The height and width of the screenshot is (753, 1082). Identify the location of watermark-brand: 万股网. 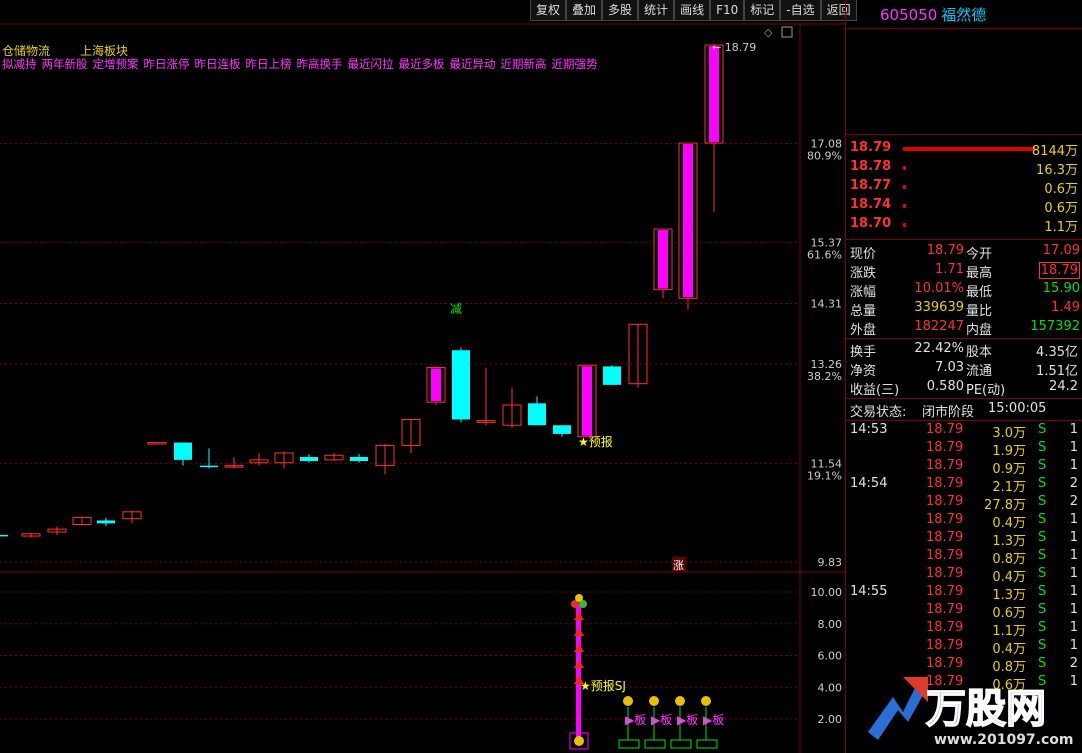
(986, 709).